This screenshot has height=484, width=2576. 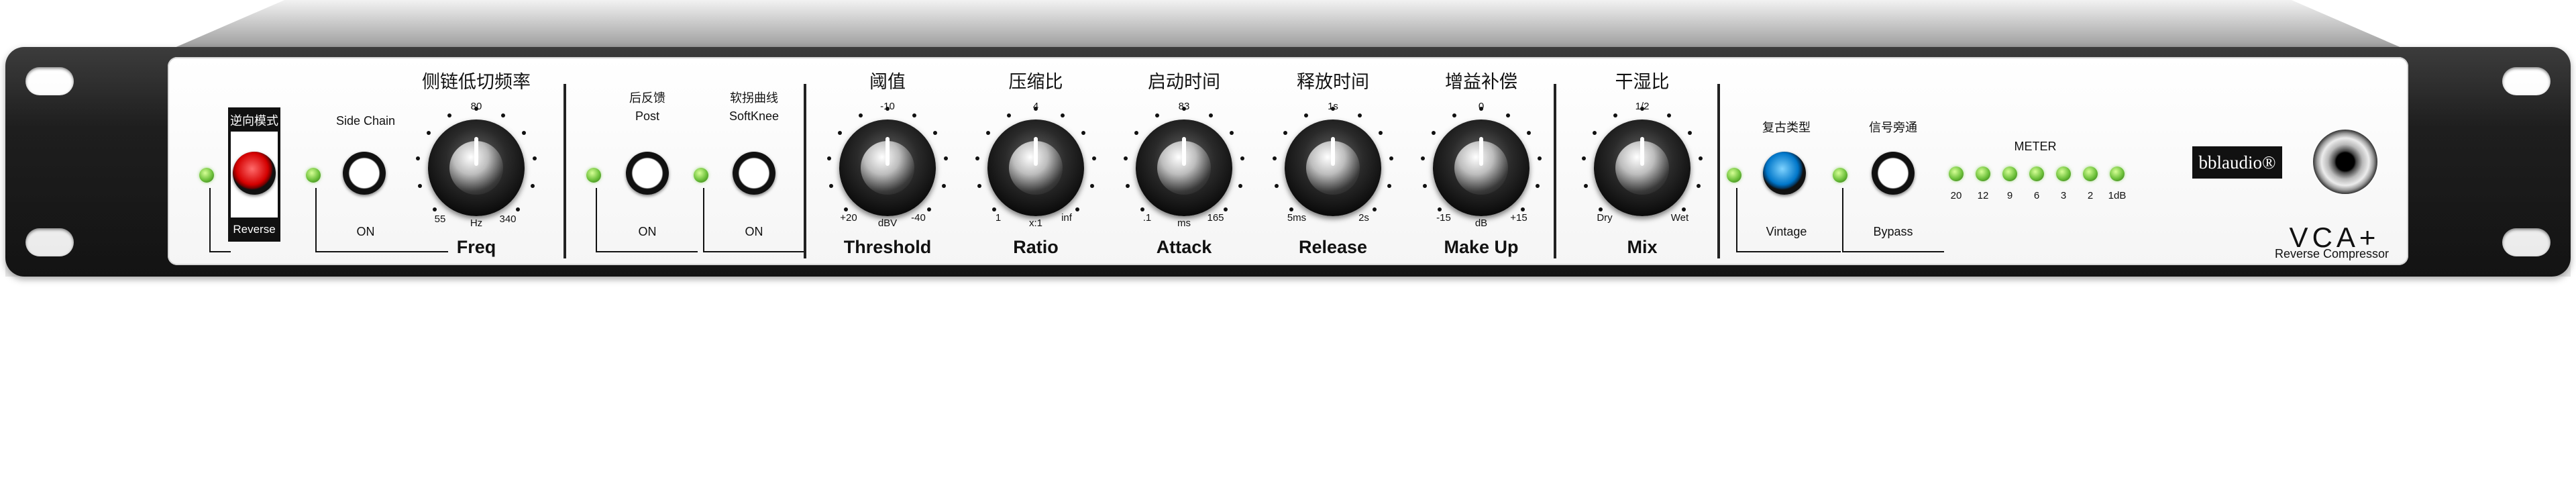 I want to click on ratio-en-label: Ratio, so click(x=1036, y=247).